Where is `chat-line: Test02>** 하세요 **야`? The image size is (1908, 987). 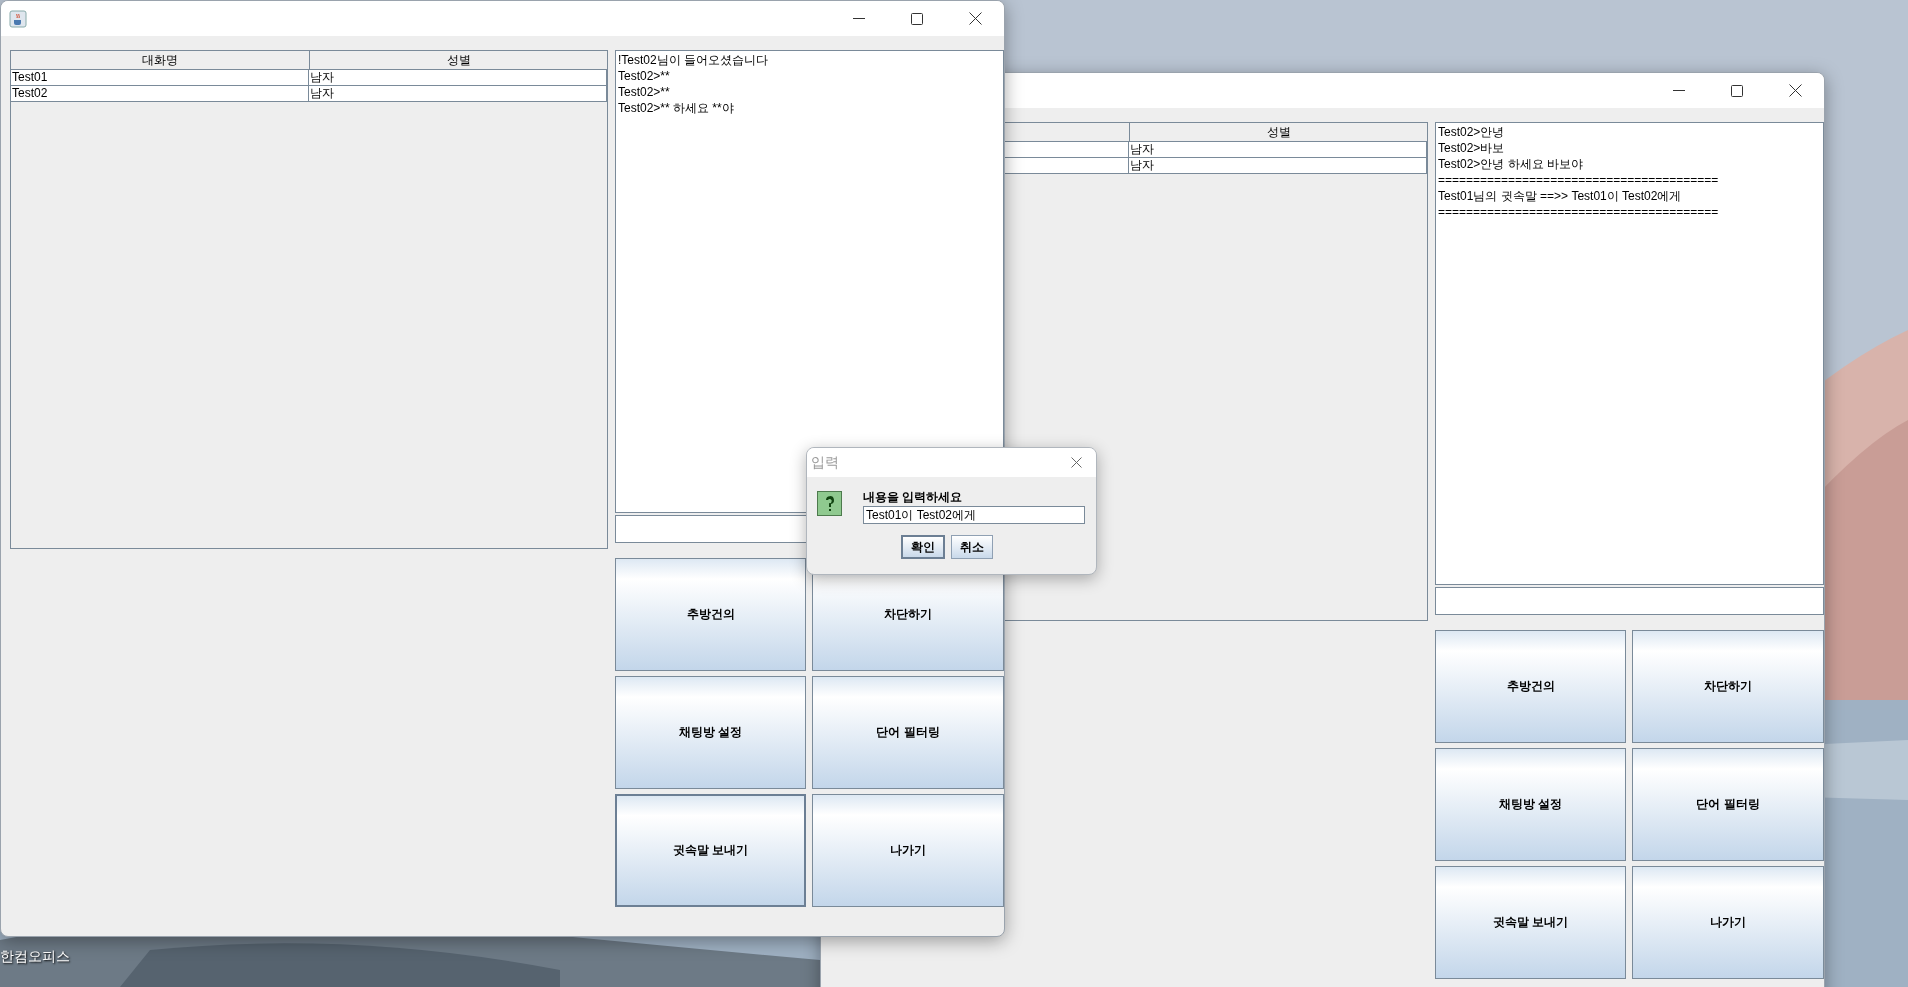
chat-line: Test02>** 하세요 **야 is located at coordinates (676, 108).